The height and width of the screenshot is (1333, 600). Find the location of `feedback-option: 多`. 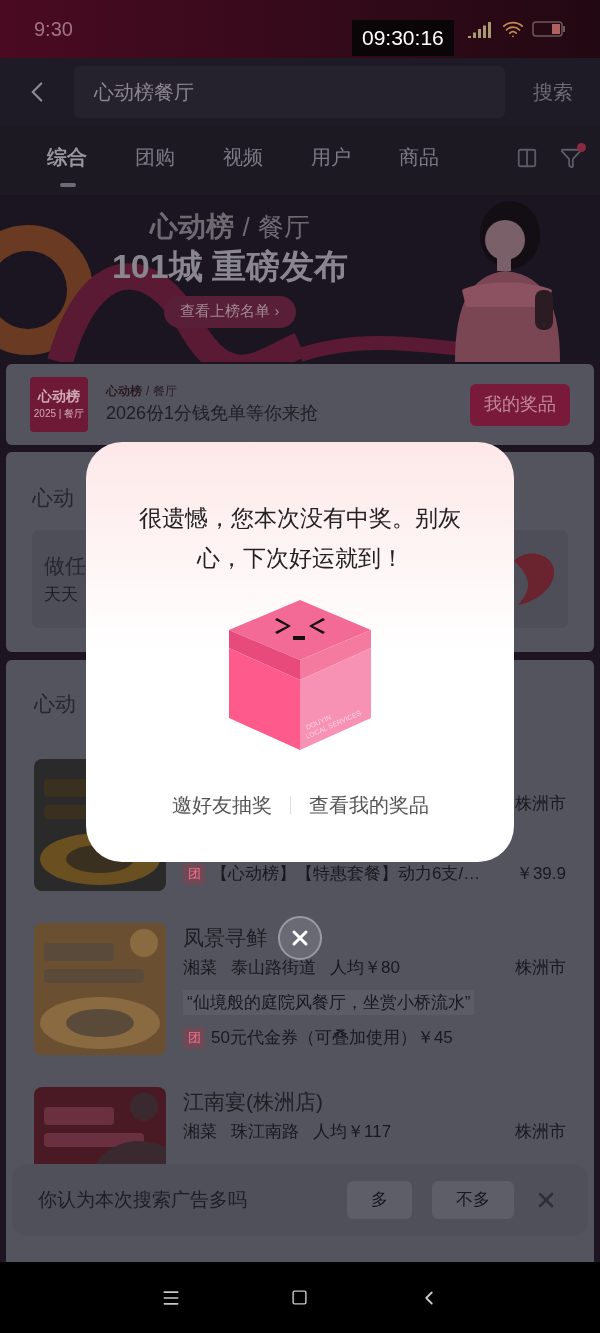

feedback-option: 多 is located at coordinates (379, 1200).